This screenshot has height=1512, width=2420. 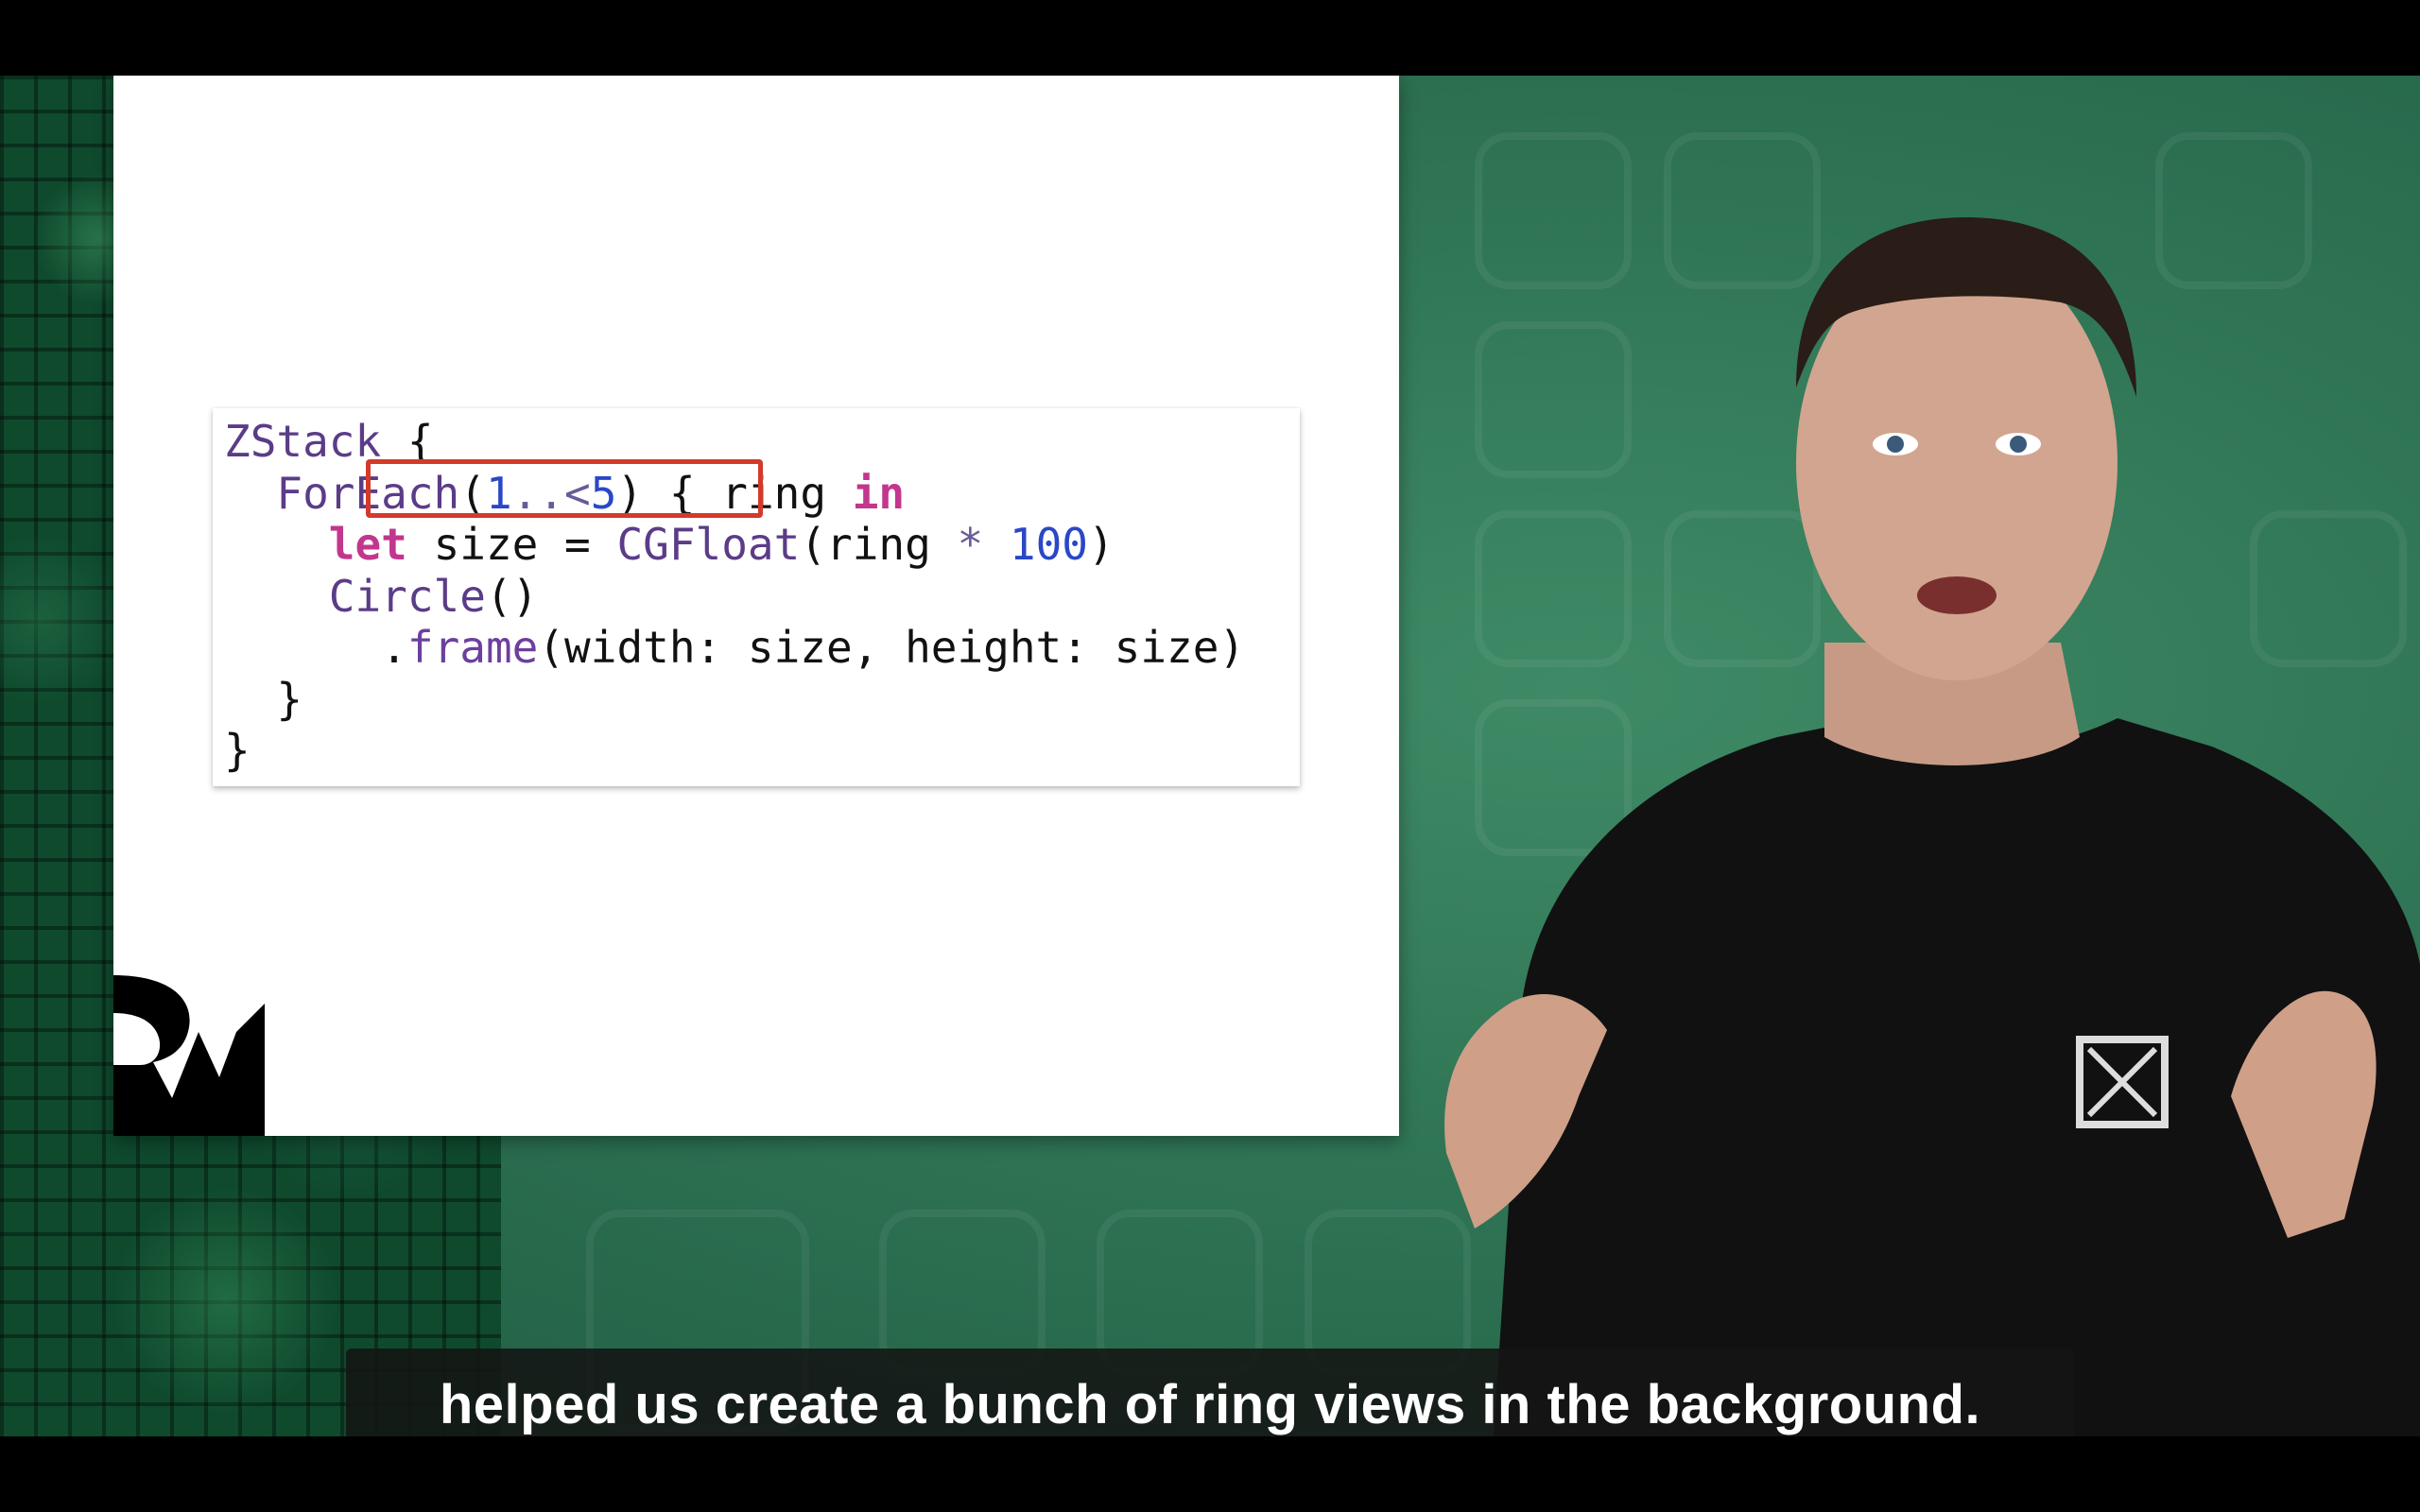 I want to click on code-token: Circle, so click(x=407, y=596).